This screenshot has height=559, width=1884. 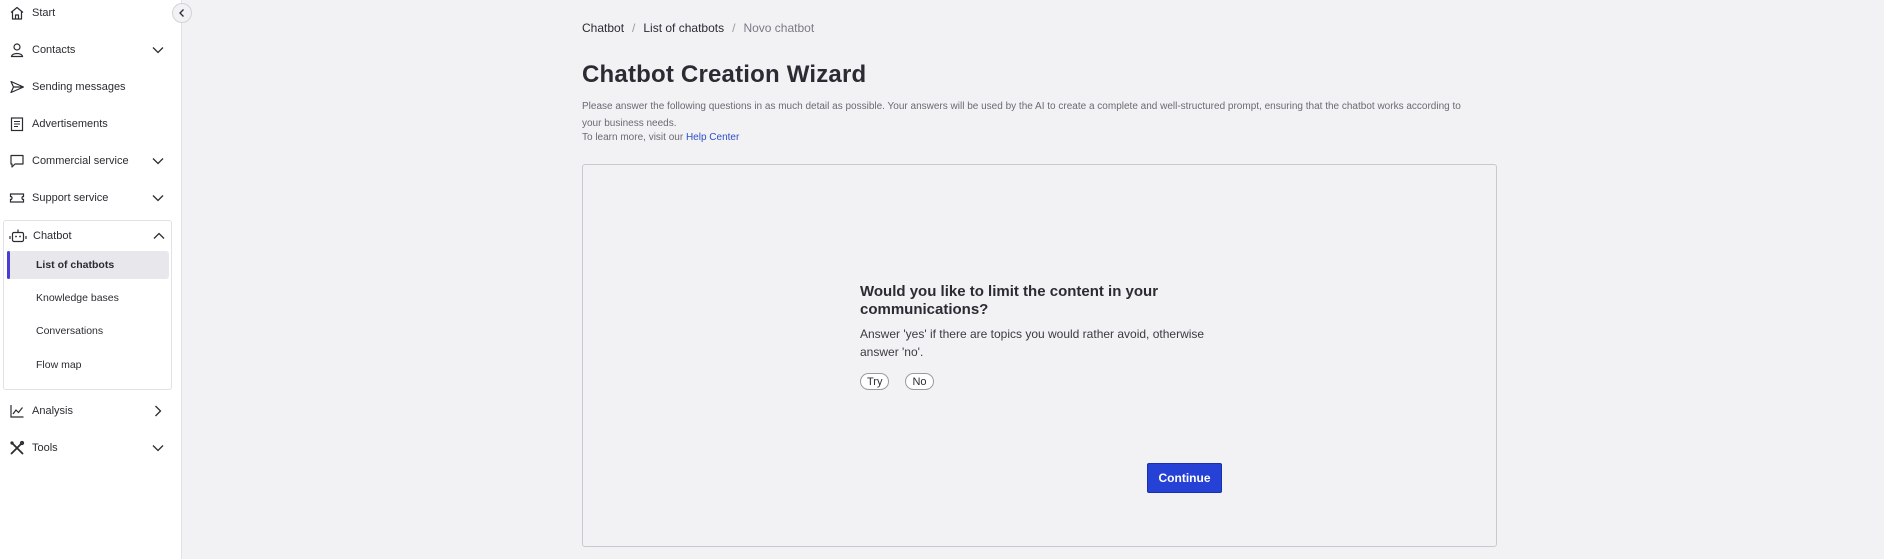 What do you see at coordinates (17, 448) in the screenshot?
I see `tools-icon` at bounding box center [17, 448].